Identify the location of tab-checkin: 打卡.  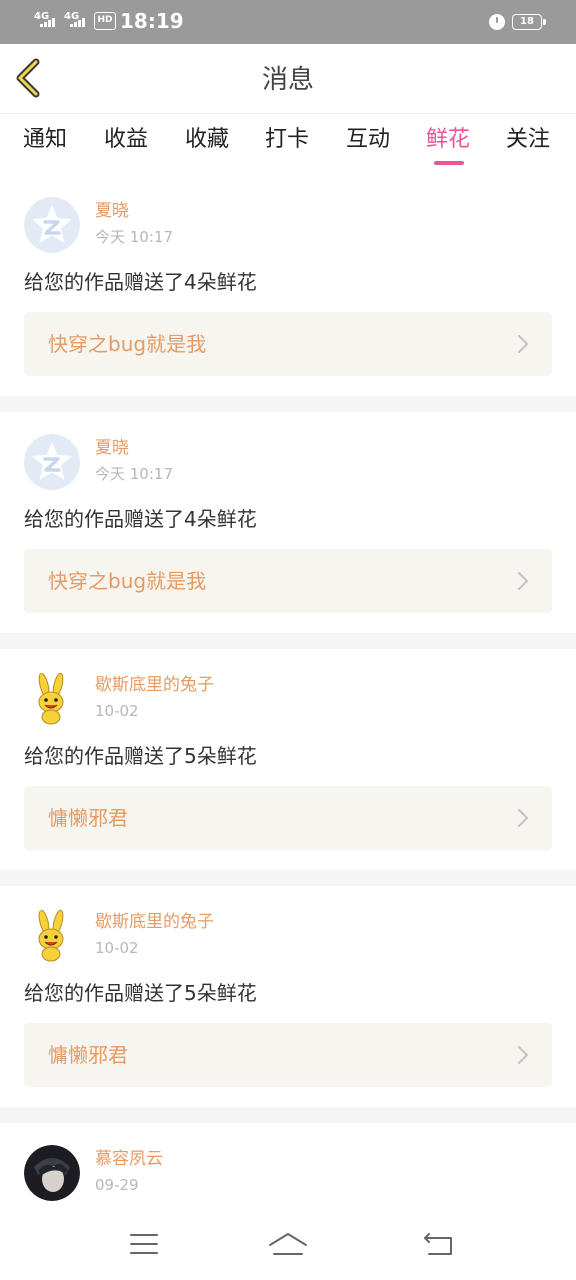
(287, 140).